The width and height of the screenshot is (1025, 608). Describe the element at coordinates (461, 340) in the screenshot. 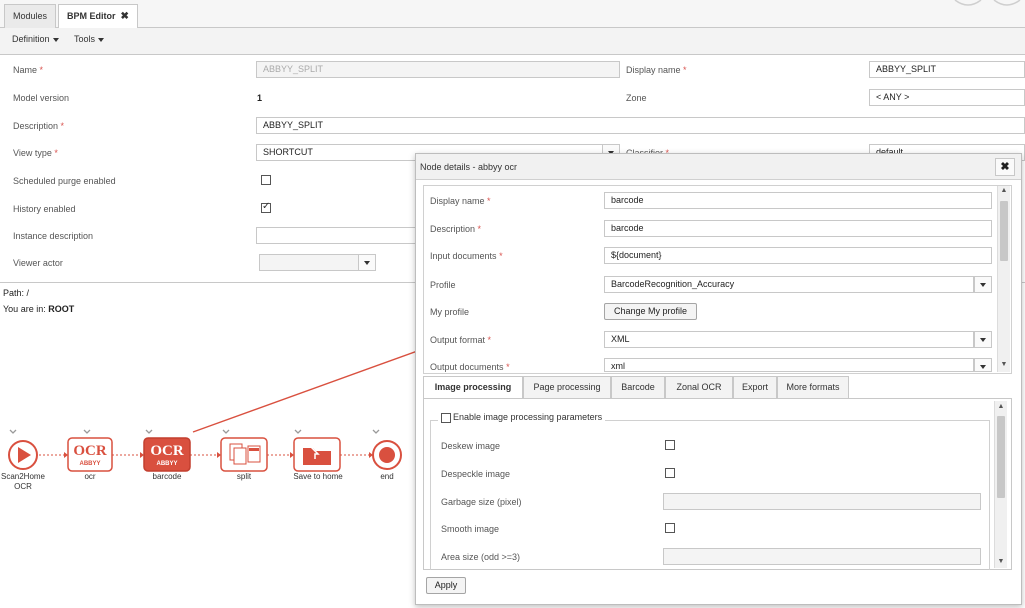

I see `dlg-output-format-label: Output format *` at that location.